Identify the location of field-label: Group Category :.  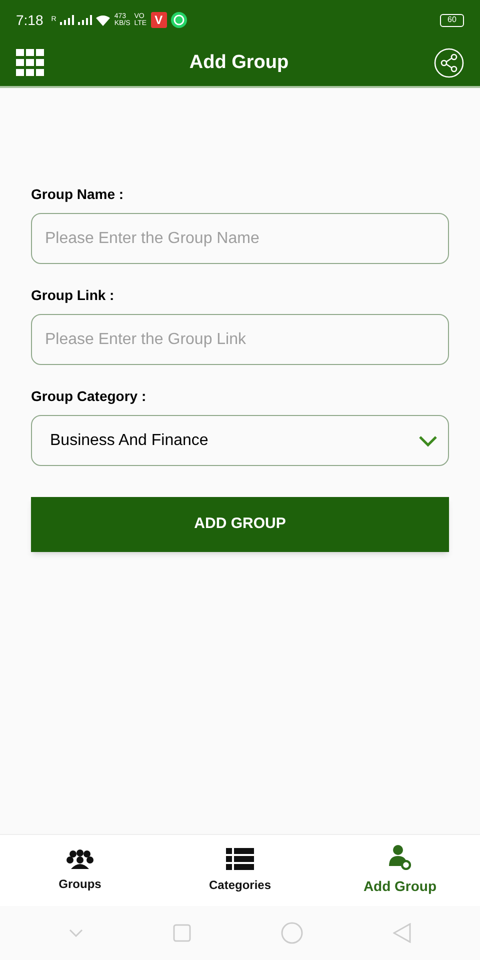
(89, 396).